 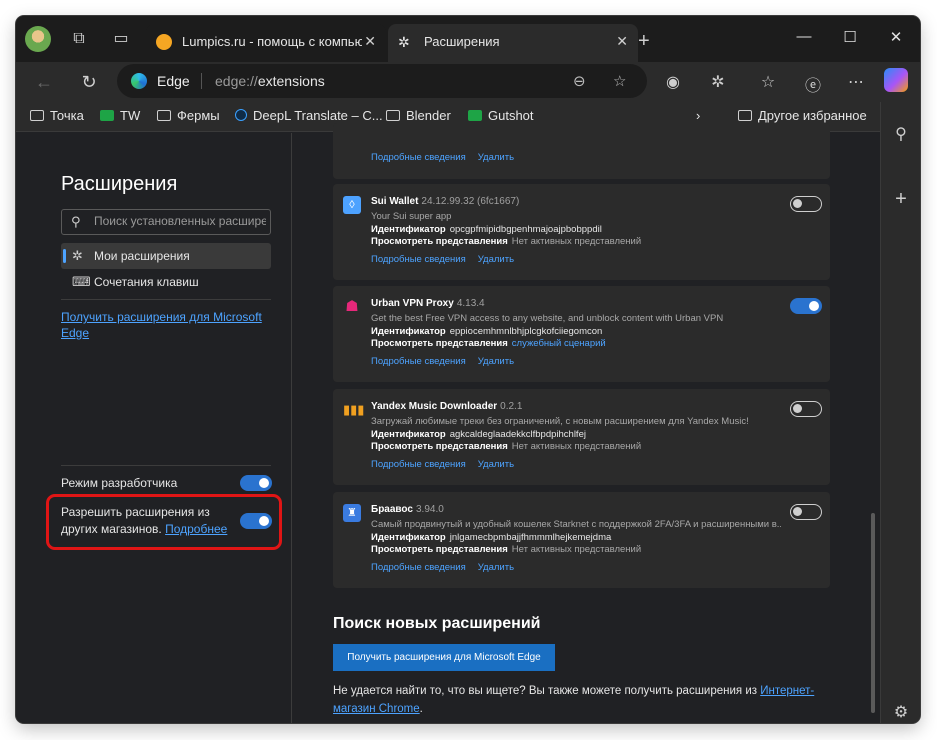 What do you see at coordinates (429, 509) in the screenshot?
I see `extension-version: 3.94.0` at bounding box center [429, 509].